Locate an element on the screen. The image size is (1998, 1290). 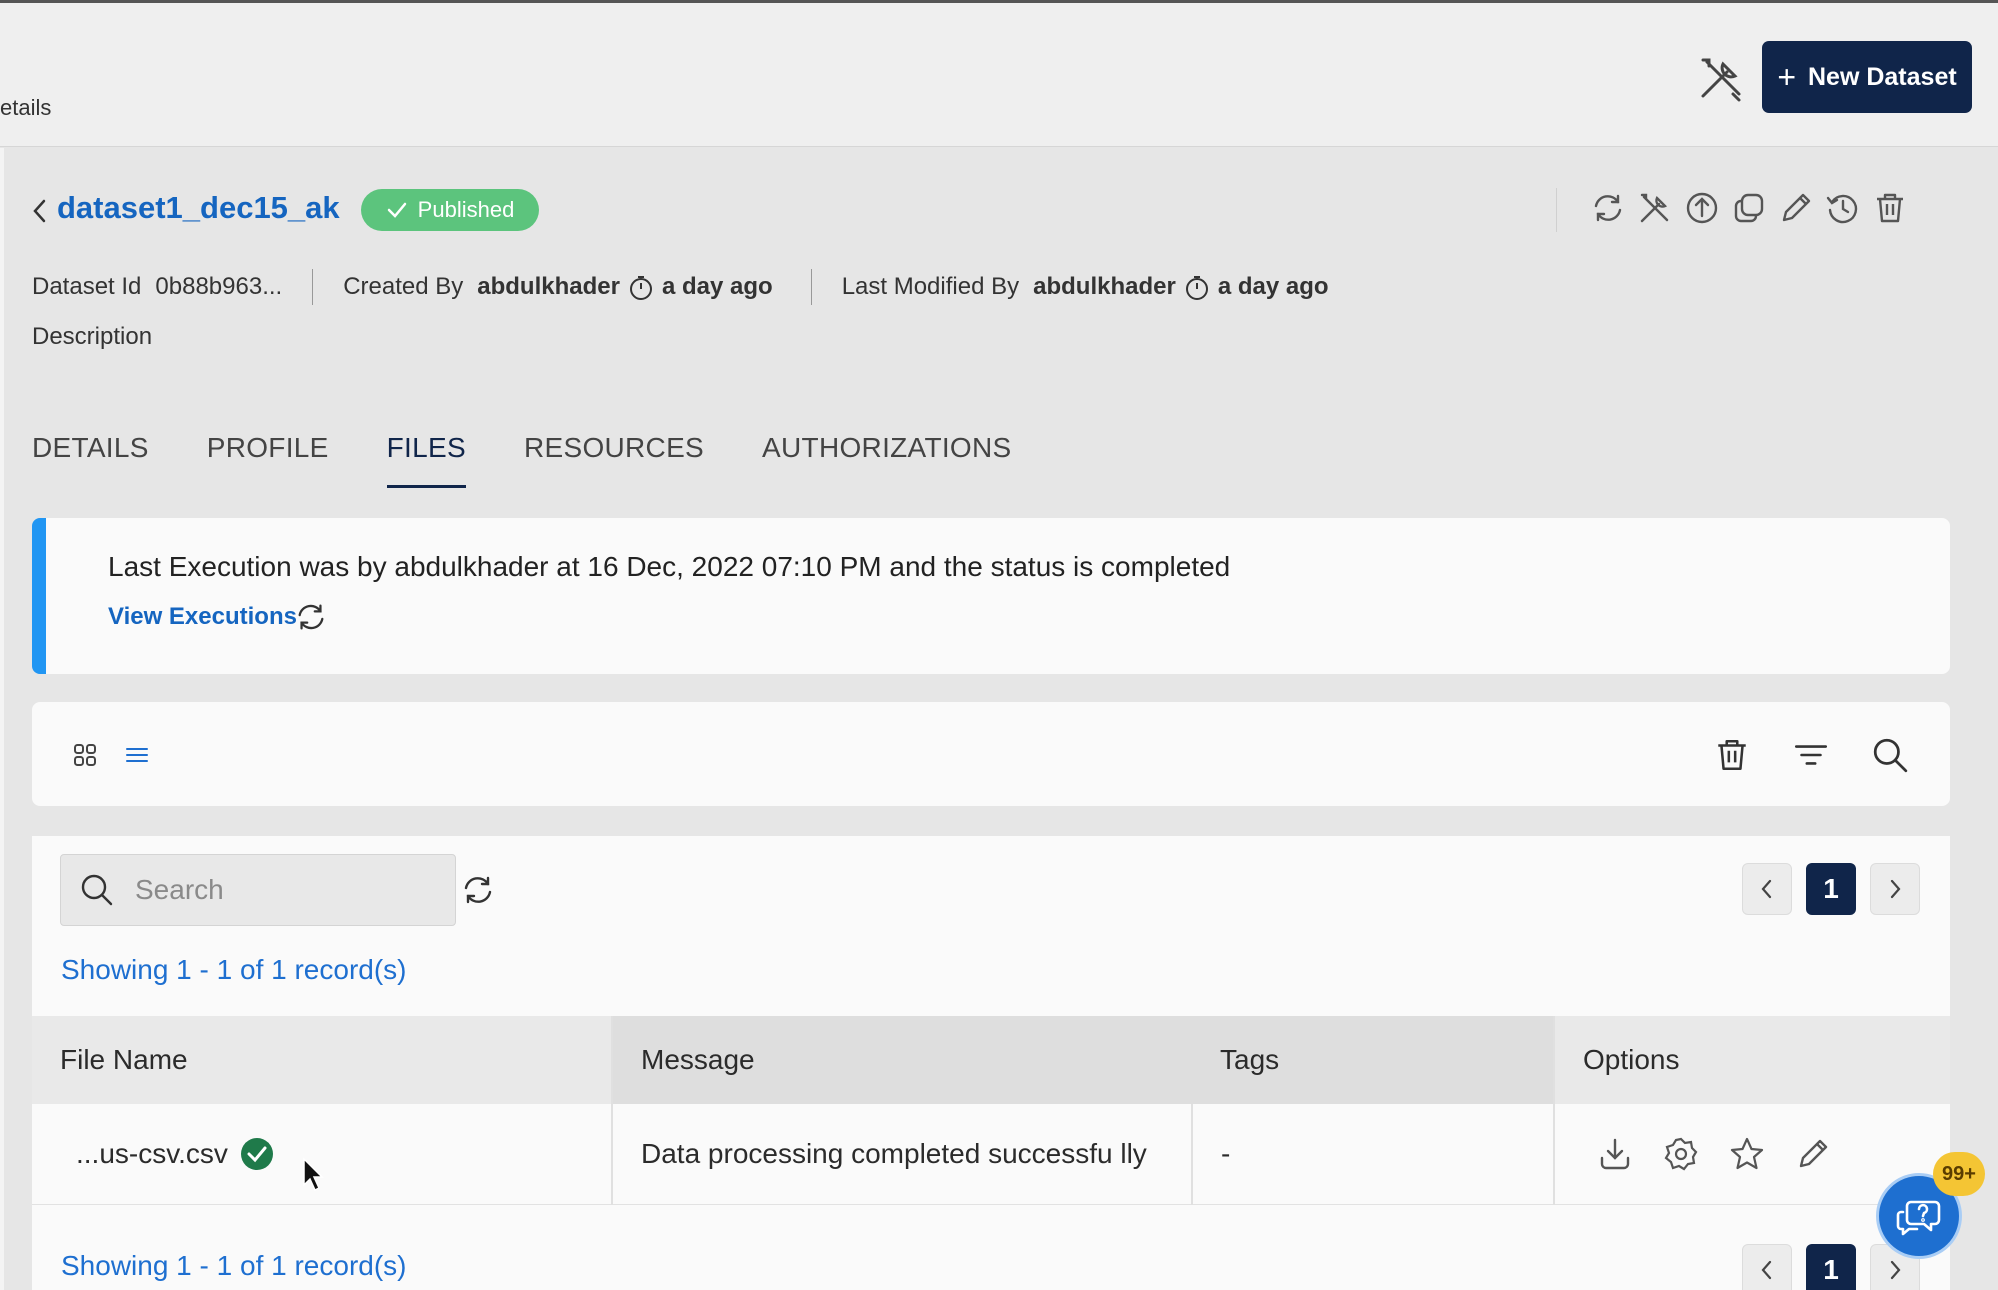
column-header-tags: Tags is located at coordinates (1373, 1060).